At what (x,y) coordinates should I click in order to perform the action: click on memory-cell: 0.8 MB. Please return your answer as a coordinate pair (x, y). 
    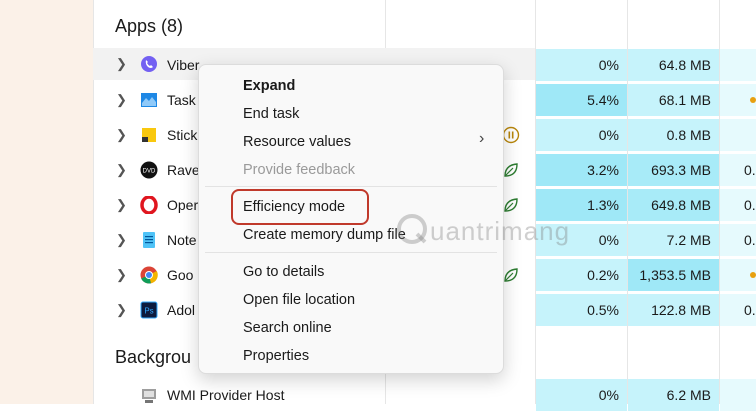
    Looking at the image, I should click on (673, 135).